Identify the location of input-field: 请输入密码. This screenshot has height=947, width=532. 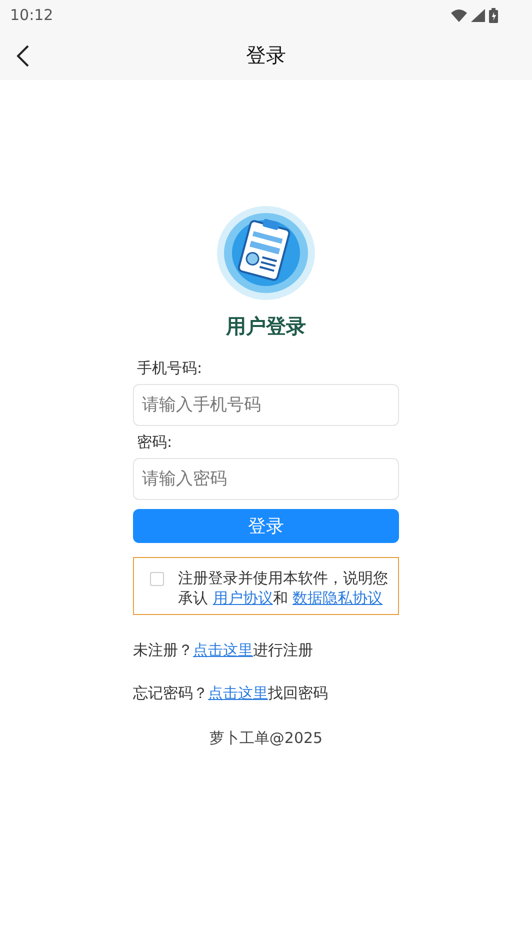
(266, 479).